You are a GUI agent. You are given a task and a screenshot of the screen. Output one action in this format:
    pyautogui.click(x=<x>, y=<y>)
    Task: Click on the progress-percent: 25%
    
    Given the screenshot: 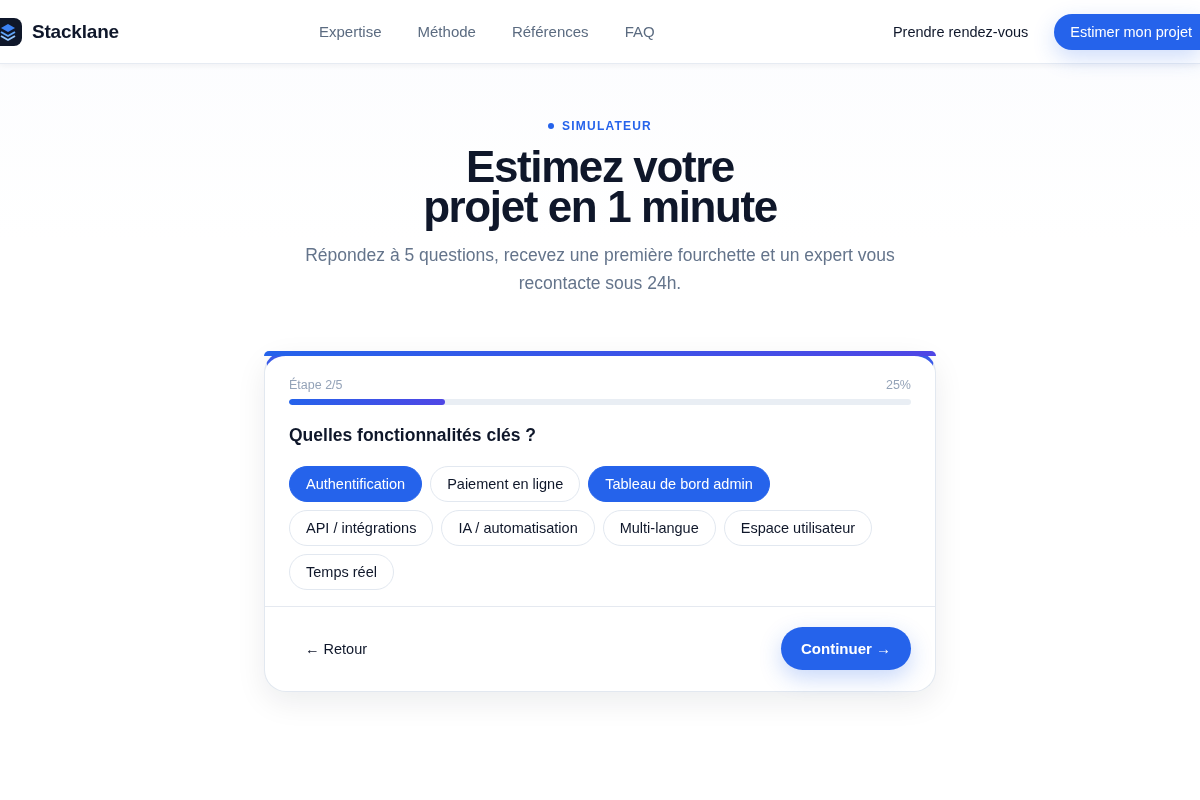 What is the action you would take?
    pyautogui.click(x=898, y=385)
    